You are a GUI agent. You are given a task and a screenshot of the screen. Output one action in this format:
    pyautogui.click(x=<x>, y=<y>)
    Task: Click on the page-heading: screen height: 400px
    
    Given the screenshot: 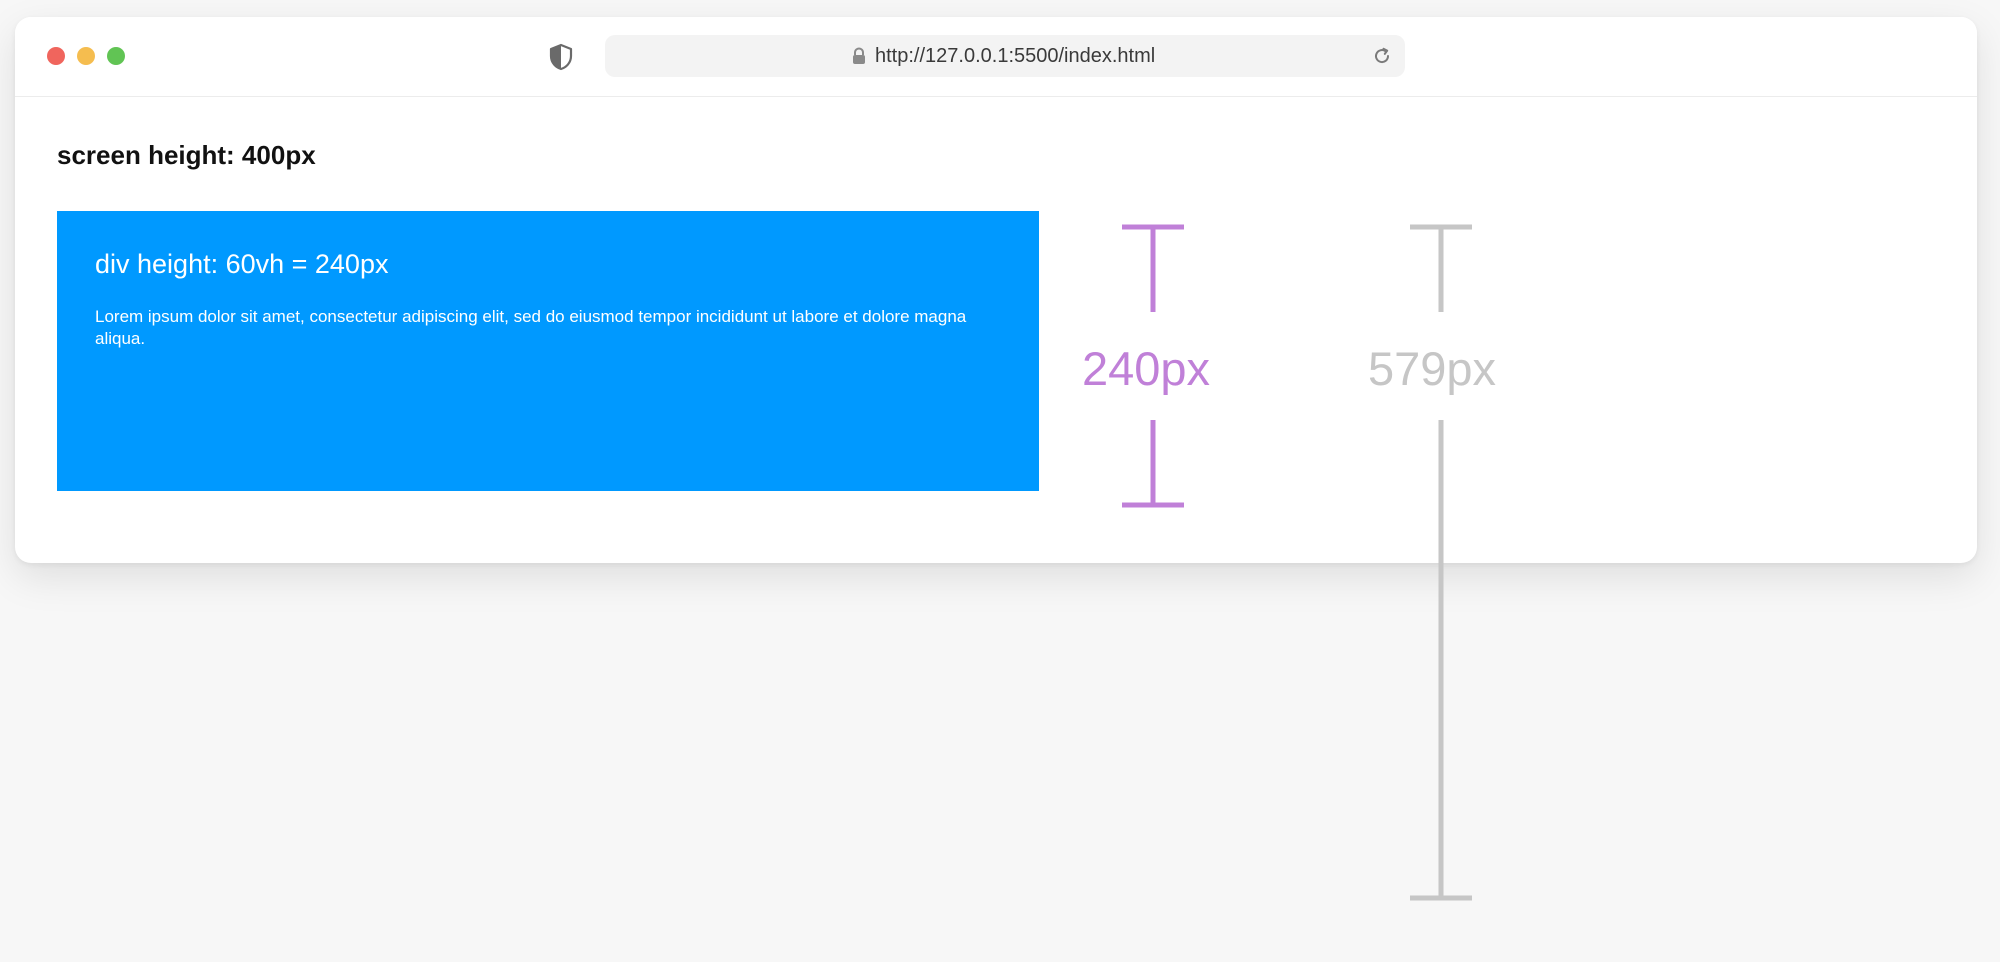 What is the action you would take?
    pyautogui.click(x=186, y=155)
    